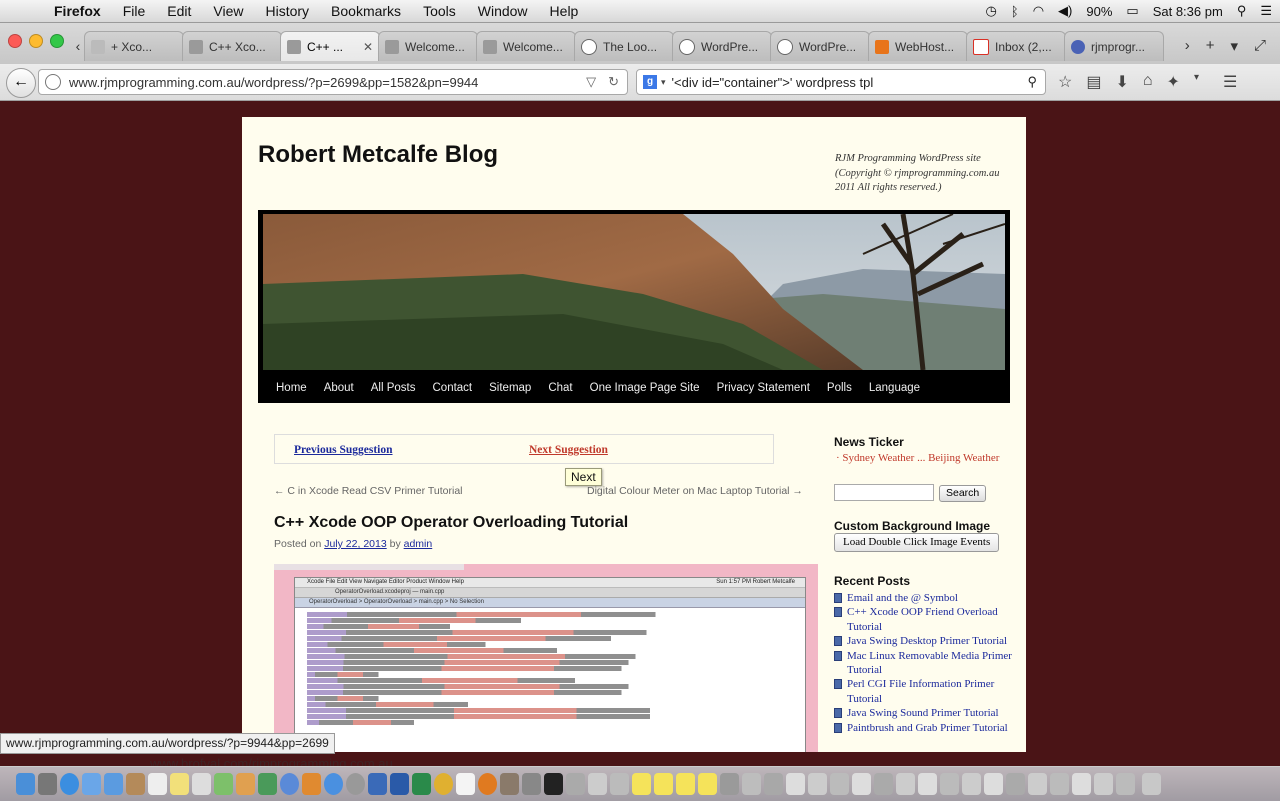 The width and height of the screenshot is (1280, 801). Describe the element at coordinates (924, 598) in the screenshot. I see `recent-post-link: Email and the @ Symbol` at that location.